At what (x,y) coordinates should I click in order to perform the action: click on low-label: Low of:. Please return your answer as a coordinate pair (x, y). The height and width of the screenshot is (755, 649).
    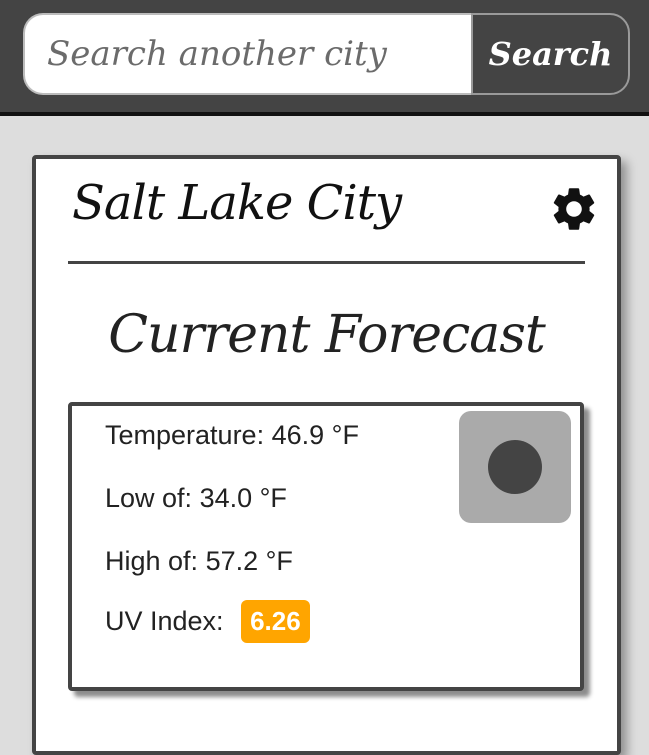
    Looking at the image, I should click on (149, 498).